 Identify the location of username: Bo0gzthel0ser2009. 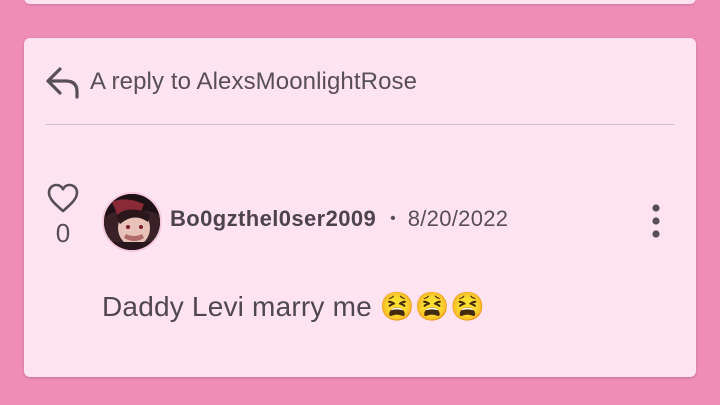
(273, 219).